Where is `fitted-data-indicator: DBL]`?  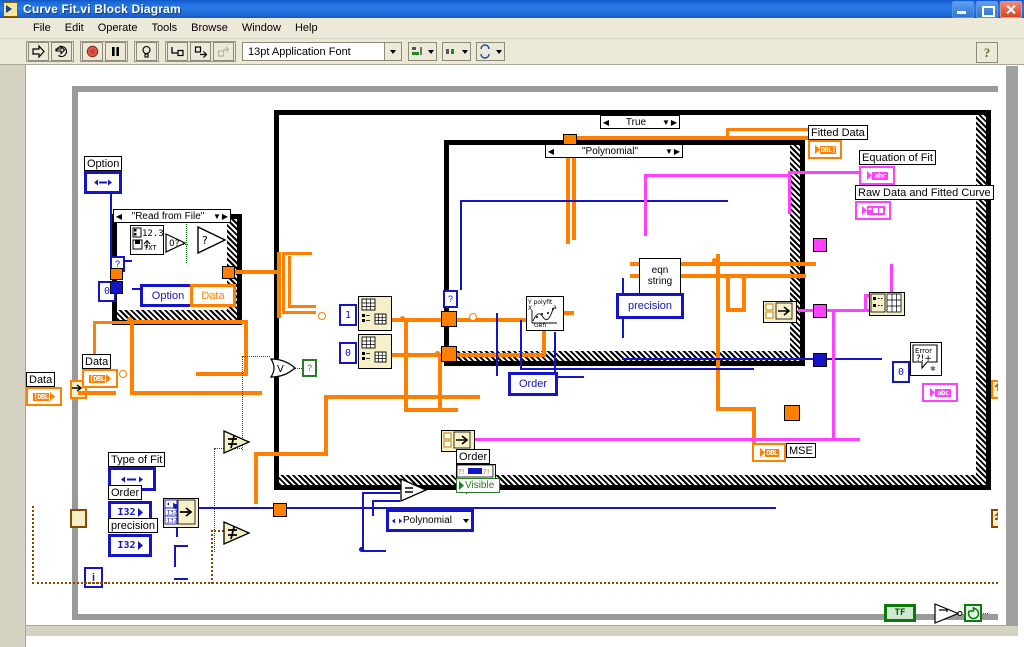 fitted-data-indicator: DBL] is located at coordinates (825, 149).